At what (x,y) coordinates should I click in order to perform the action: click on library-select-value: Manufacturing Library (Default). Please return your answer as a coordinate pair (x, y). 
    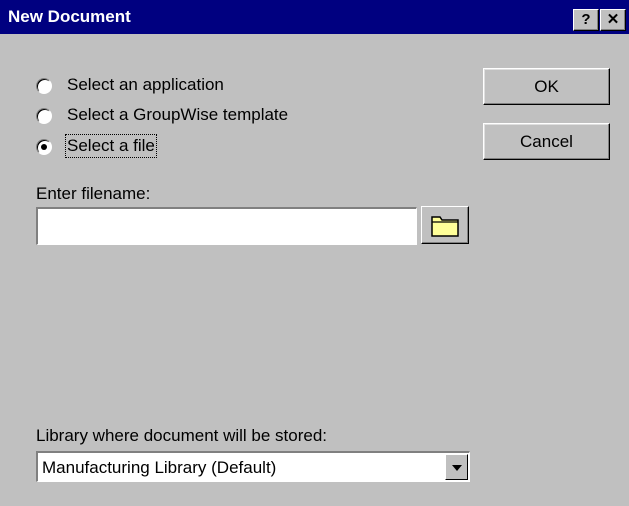
    Looking at the image, I should click on (159, 467).